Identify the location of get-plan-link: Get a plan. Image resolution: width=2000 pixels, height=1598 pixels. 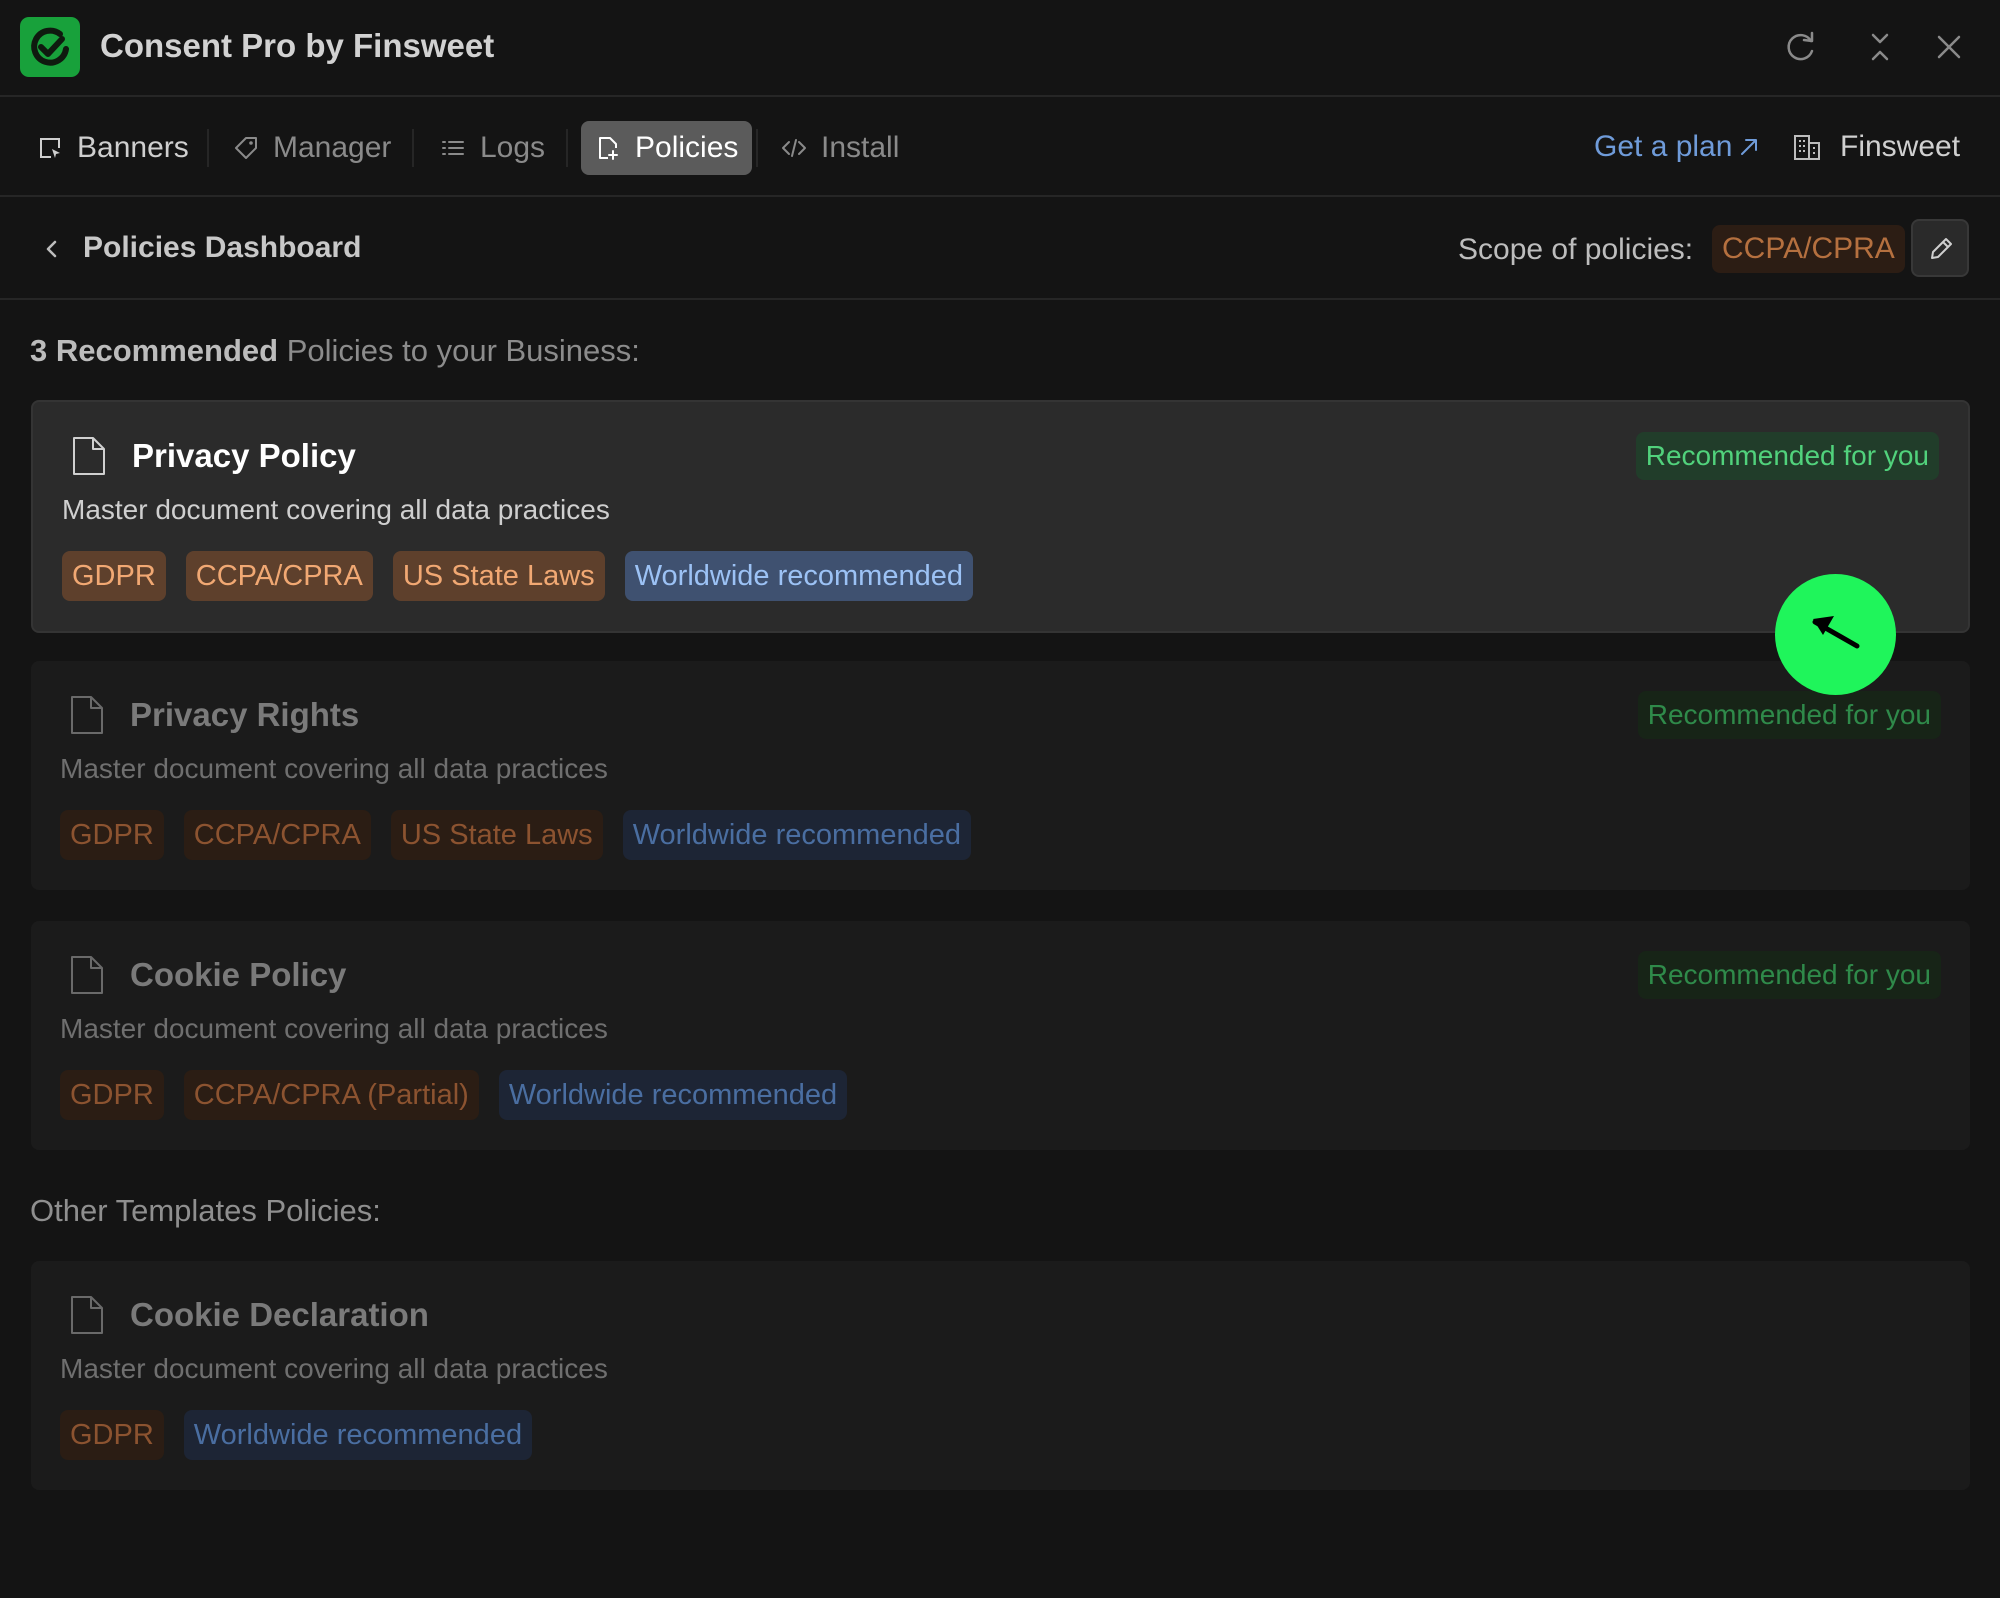
(1677, 147).